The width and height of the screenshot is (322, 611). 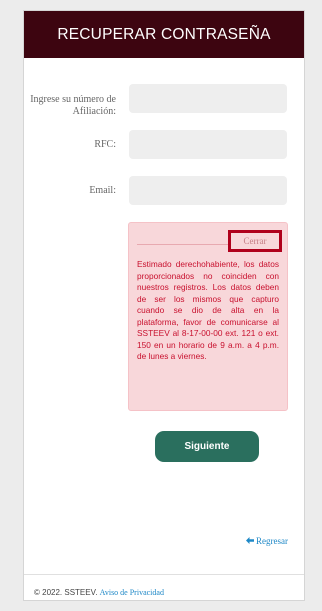 What do you see at coordinates (105, 144) in the screenshot?
I see `rfc-label: RFC:` at bounding box center [105, 144].